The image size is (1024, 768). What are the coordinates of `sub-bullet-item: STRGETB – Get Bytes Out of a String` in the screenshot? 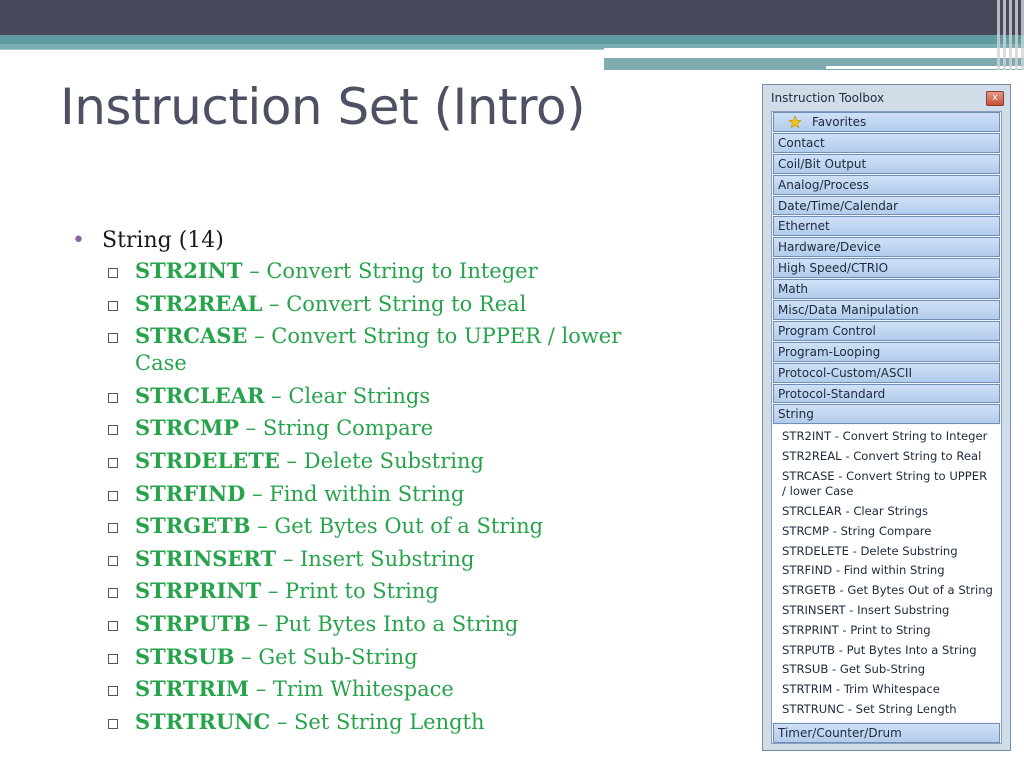 It's located at (370, 526).